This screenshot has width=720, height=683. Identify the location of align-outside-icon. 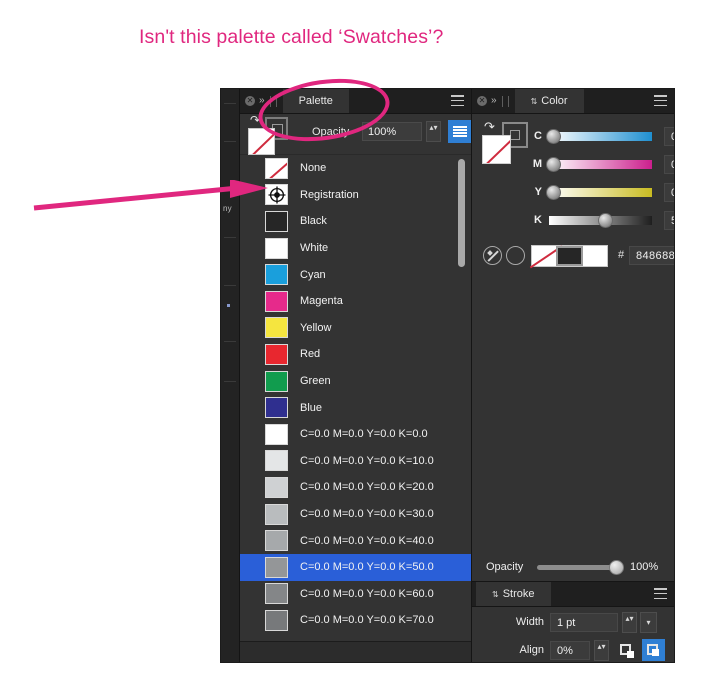
(671, 650).